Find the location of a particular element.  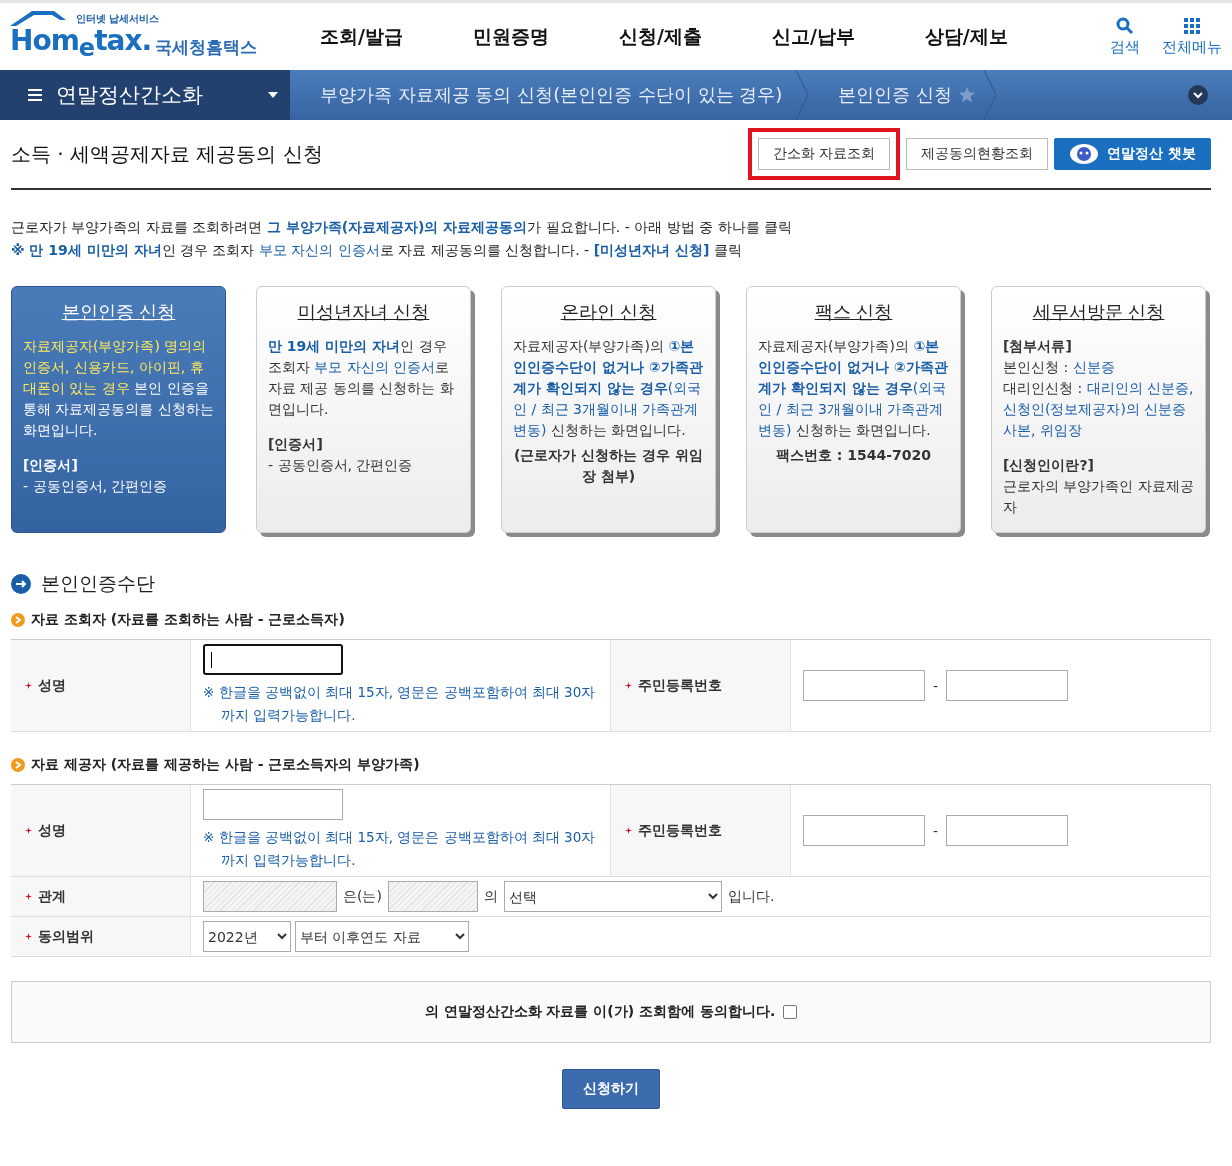

consent-text: 의 연말정산간소화 자료를 이(가) 조회함에 동의합니다. is located at coordinates (600, 1012).